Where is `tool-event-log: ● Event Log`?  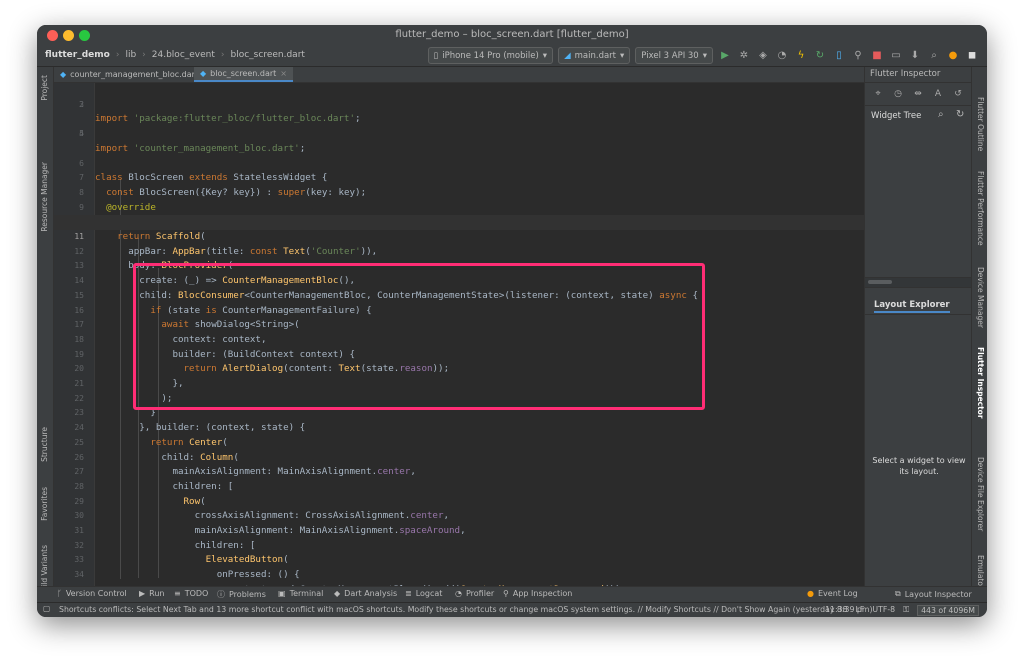
tool-event-log: ● Event Log is located at coordinates (832, 593).